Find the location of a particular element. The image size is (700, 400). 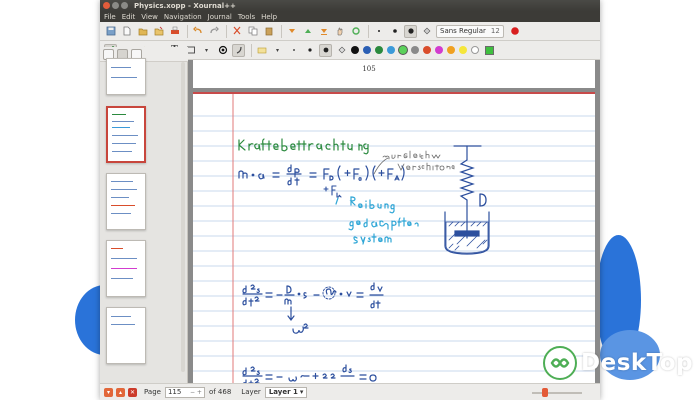

zoom-slider-handle is located at coordinates (545, 392).